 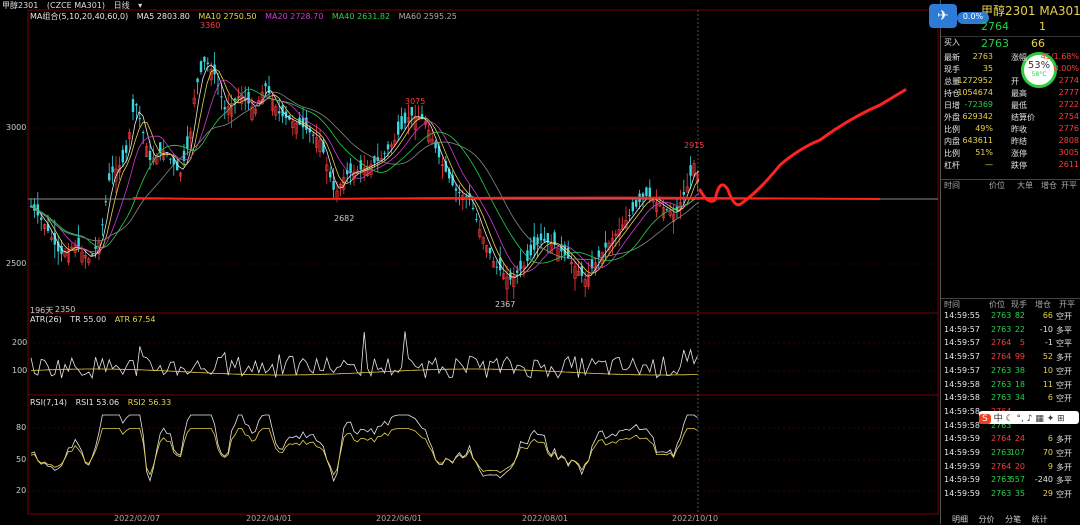 I want to click on tick-qty: 107, so click(x=1017, y=452).